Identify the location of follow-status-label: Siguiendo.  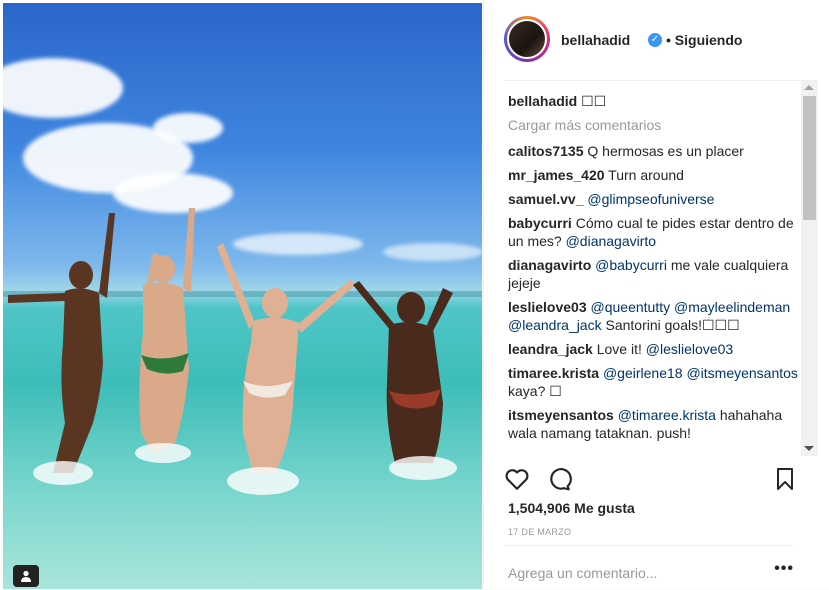
(709, 40).